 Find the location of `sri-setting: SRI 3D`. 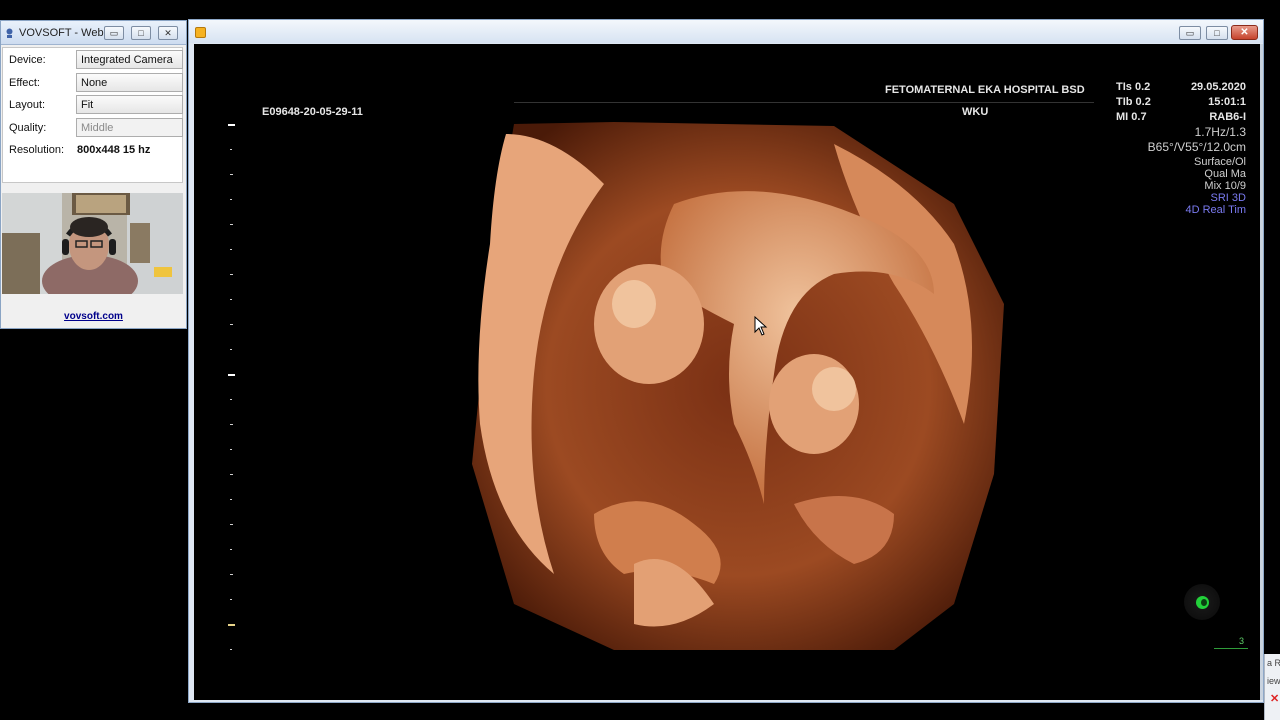

sri-setting: SRI 3D is located at coordinates (1228, 198).